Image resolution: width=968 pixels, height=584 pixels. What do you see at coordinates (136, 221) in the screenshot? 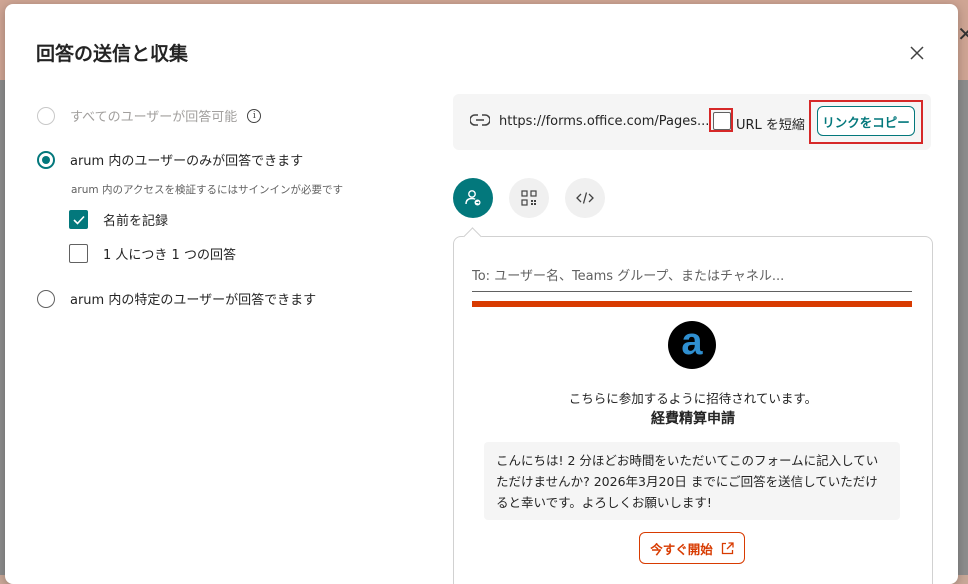
I see `record-name-label: 名前を記録` at bounding box center [136, 221].